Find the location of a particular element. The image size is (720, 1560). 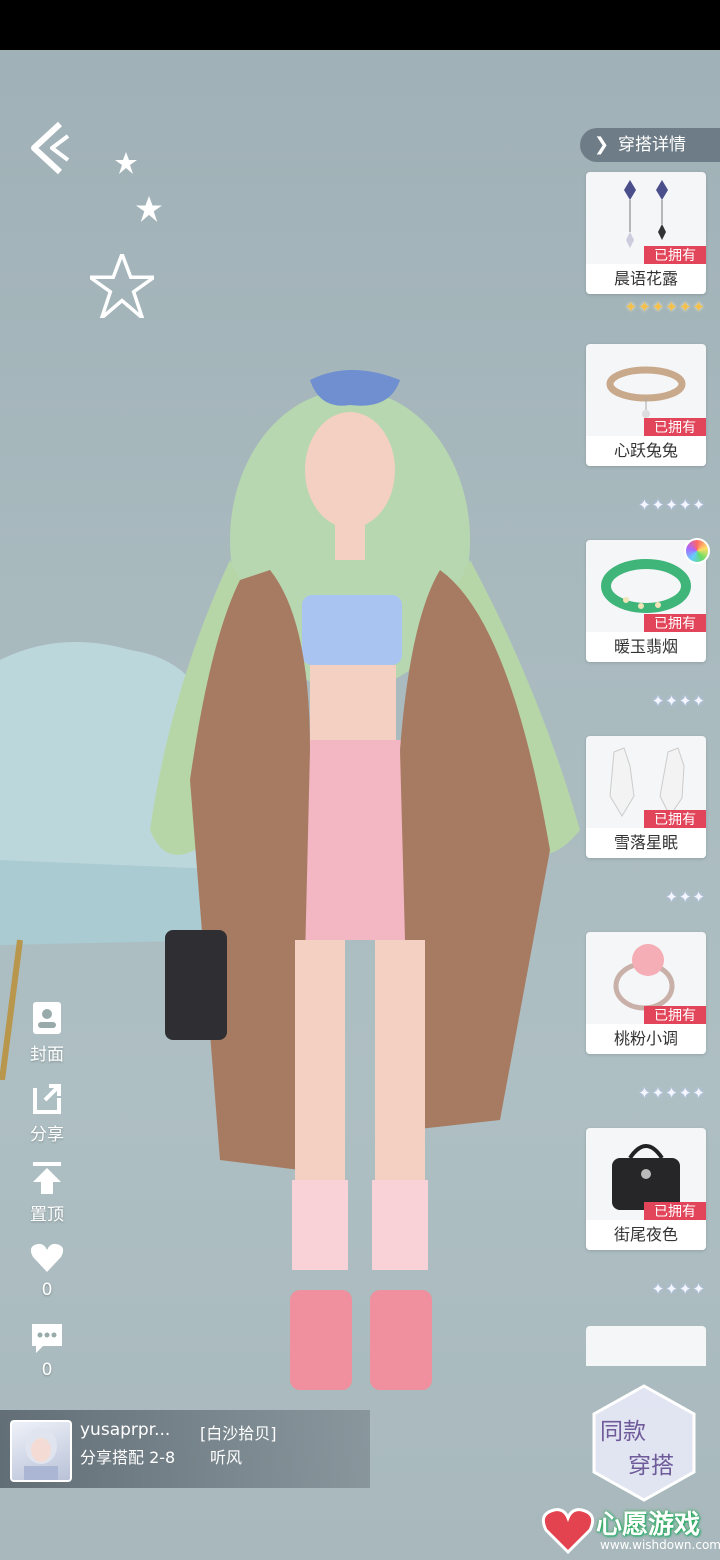

like-count: 0 is located at coordinates (47, 1290).